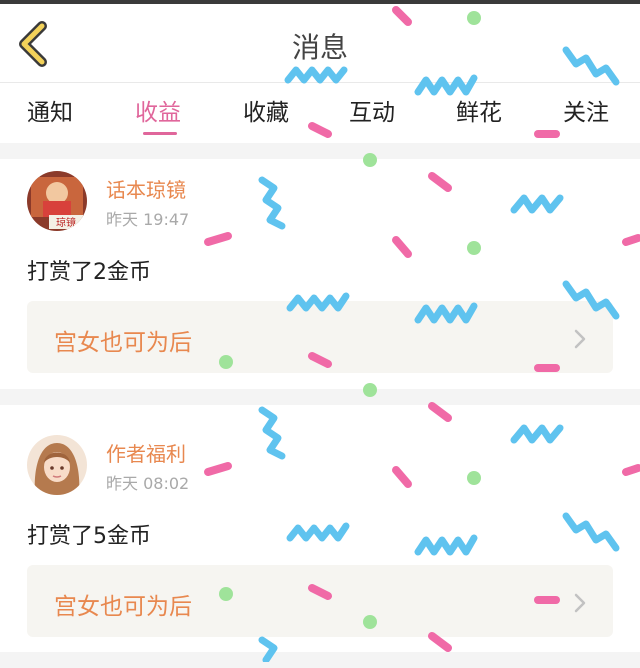  Describe the element at coordinates (148, 483) in the screenshot. I see `timestamp: 昨天 08:02` at that location.